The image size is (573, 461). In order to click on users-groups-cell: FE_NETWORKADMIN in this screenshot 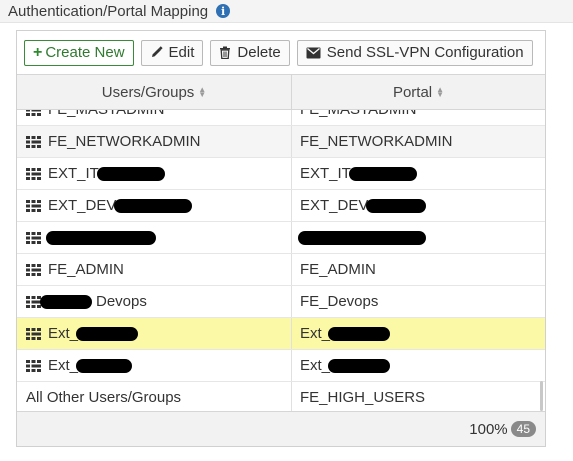, I will do `click(154, 141)`.